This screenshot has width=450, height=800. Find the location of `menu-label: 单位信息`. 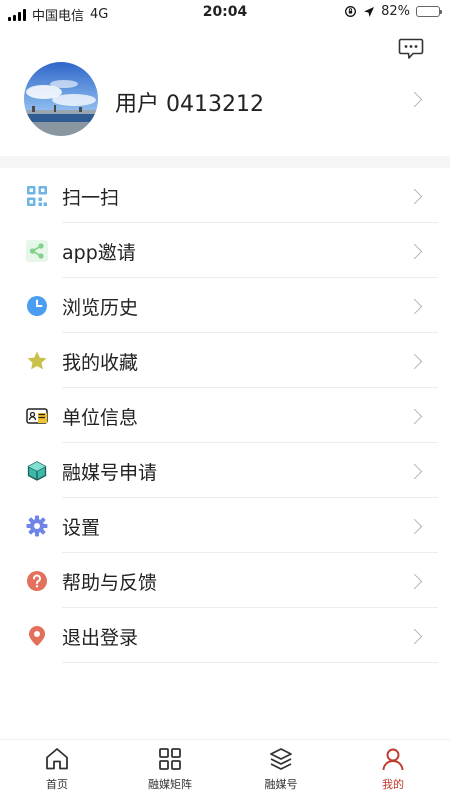

menu-label: 单位信息 is located at coordinates (100, 418).